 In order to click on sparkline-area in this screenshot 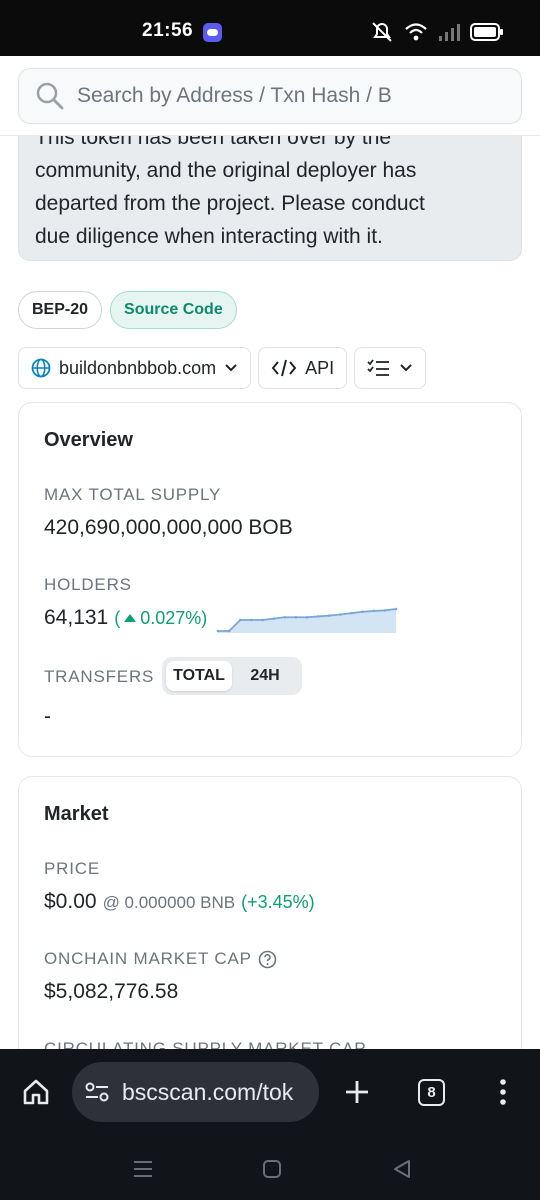, I will do `click(307, 621)`.